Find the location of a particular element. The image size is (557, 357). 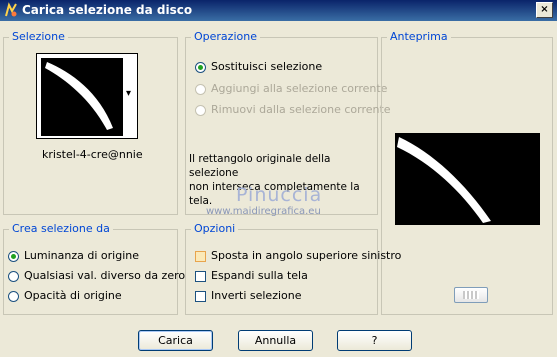

radio-qualsiasi is located at coordinates (13, 276).